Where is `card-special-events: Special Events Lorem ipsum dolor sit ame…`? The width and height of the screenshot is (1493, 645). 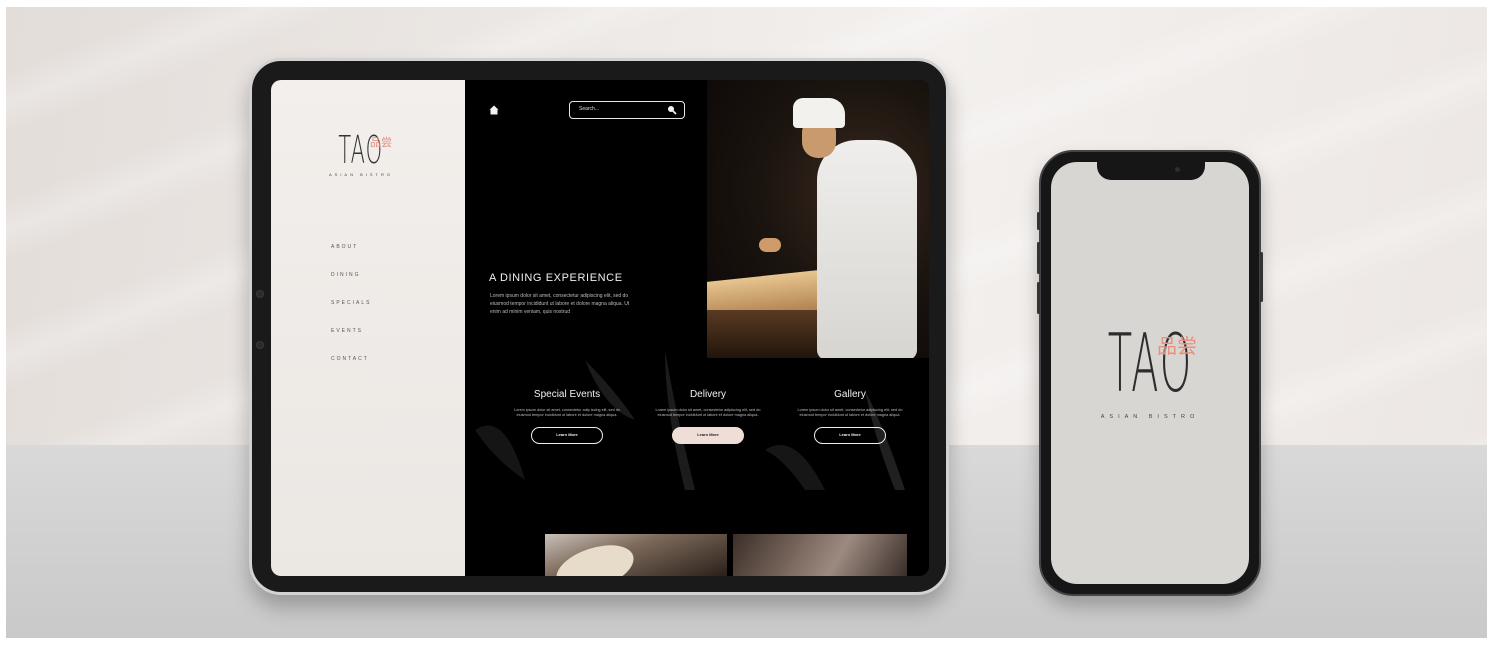
card-special-events: Special Events Lorem ipsum dolor sit ame… is located at coordinates (567, 416).